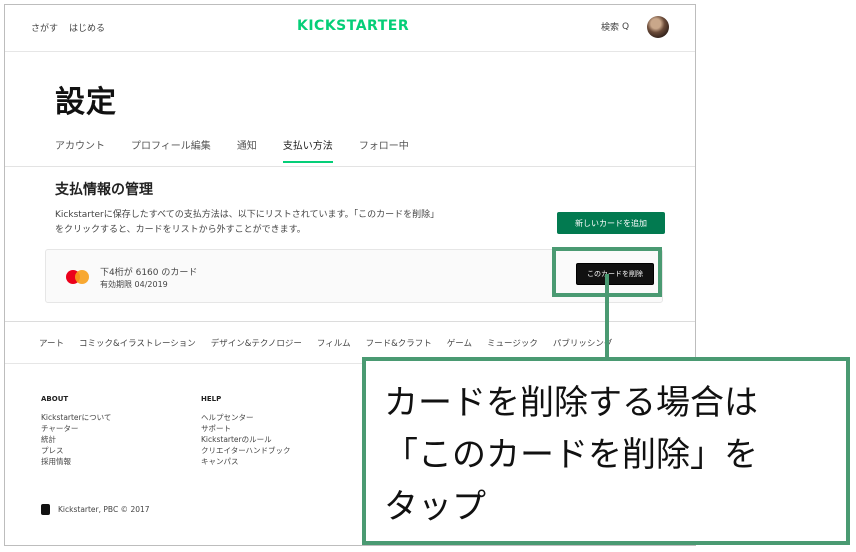  I want to click on footer-copyright: Kickstarter, PBC © 2017, so click(95, 509).